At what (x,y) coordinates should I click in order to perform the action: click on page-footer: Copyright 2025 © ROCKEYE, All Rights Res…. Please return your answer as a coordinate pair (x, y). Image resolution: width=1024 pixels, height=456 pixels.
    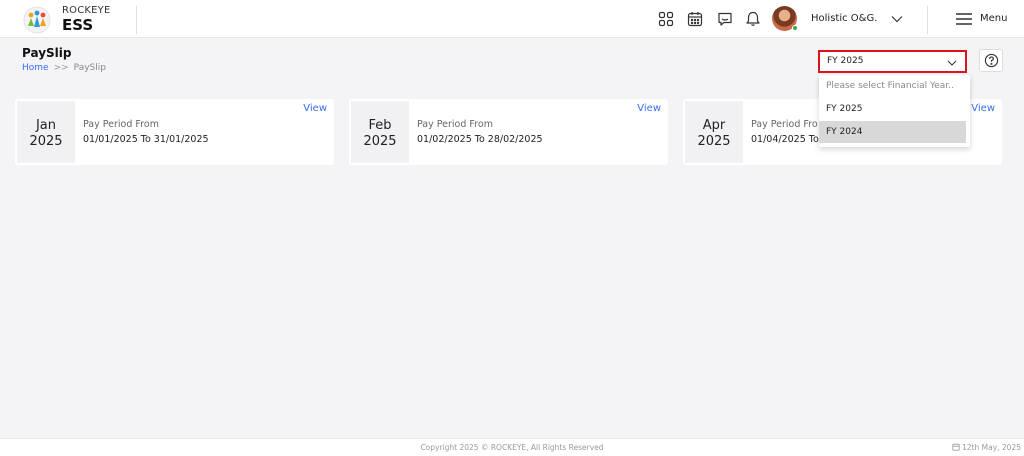
    Looking at the image, I should click on (512, 447).